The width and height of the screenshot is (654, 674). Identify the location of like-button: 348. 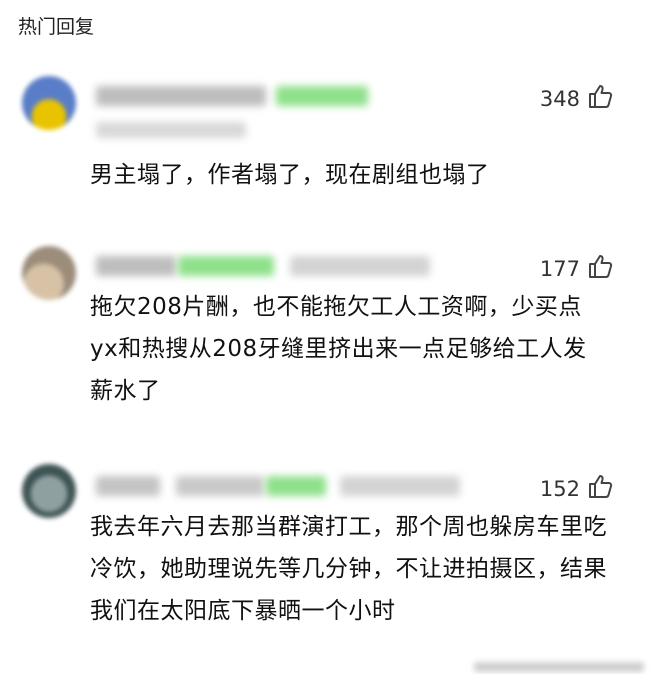
(577, 98).